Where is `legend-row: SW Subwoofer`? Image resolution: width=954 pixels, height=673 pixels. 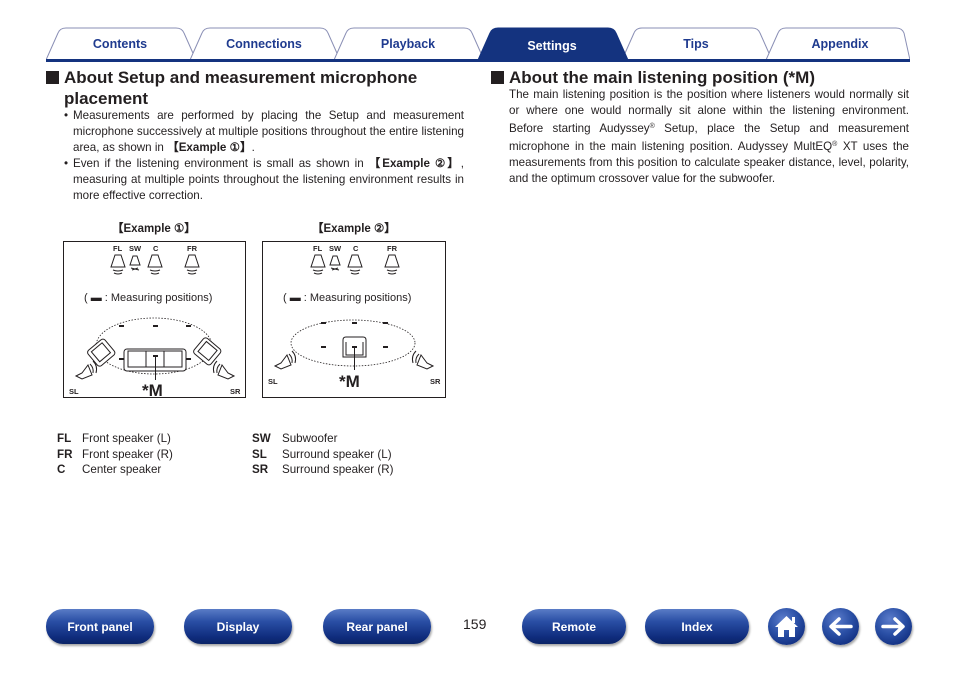 legend-row: SW Subwoofer is located at coordinates (322, 439).